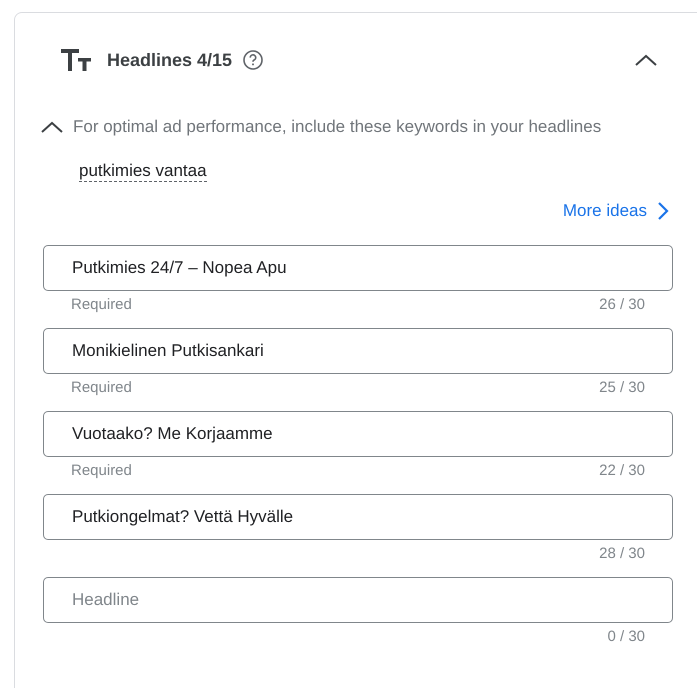 The width and height of the screenshot is (697, 689). I want to click on headline-field: Putkiongelmat? Vettä Hyvälle, so click(358, 517).